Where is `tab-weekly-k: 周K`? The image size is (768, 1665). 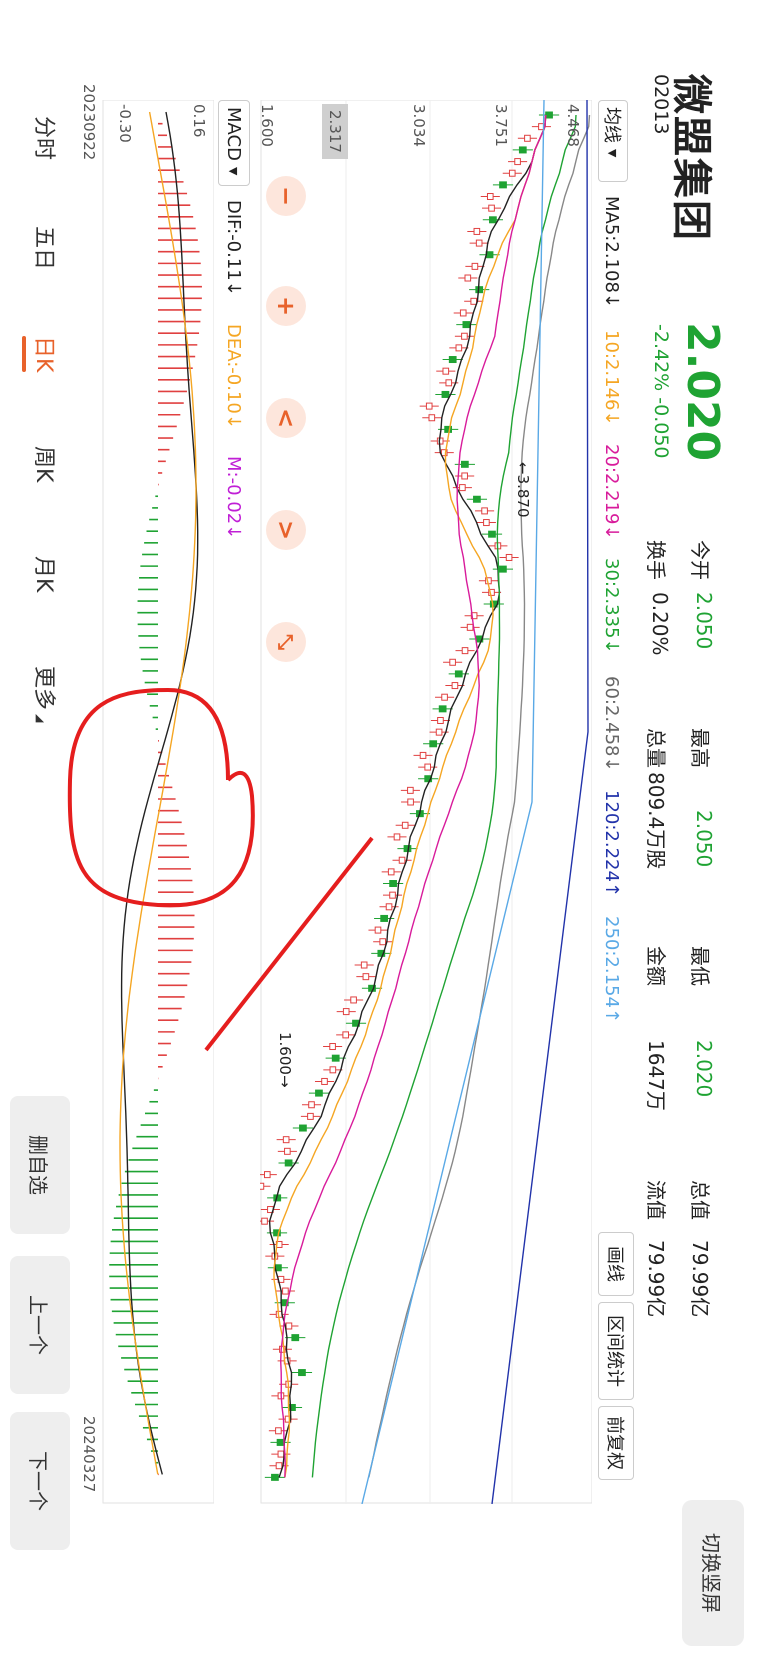
tab-weekly-k: 周K is located at coordinates (46, 464).